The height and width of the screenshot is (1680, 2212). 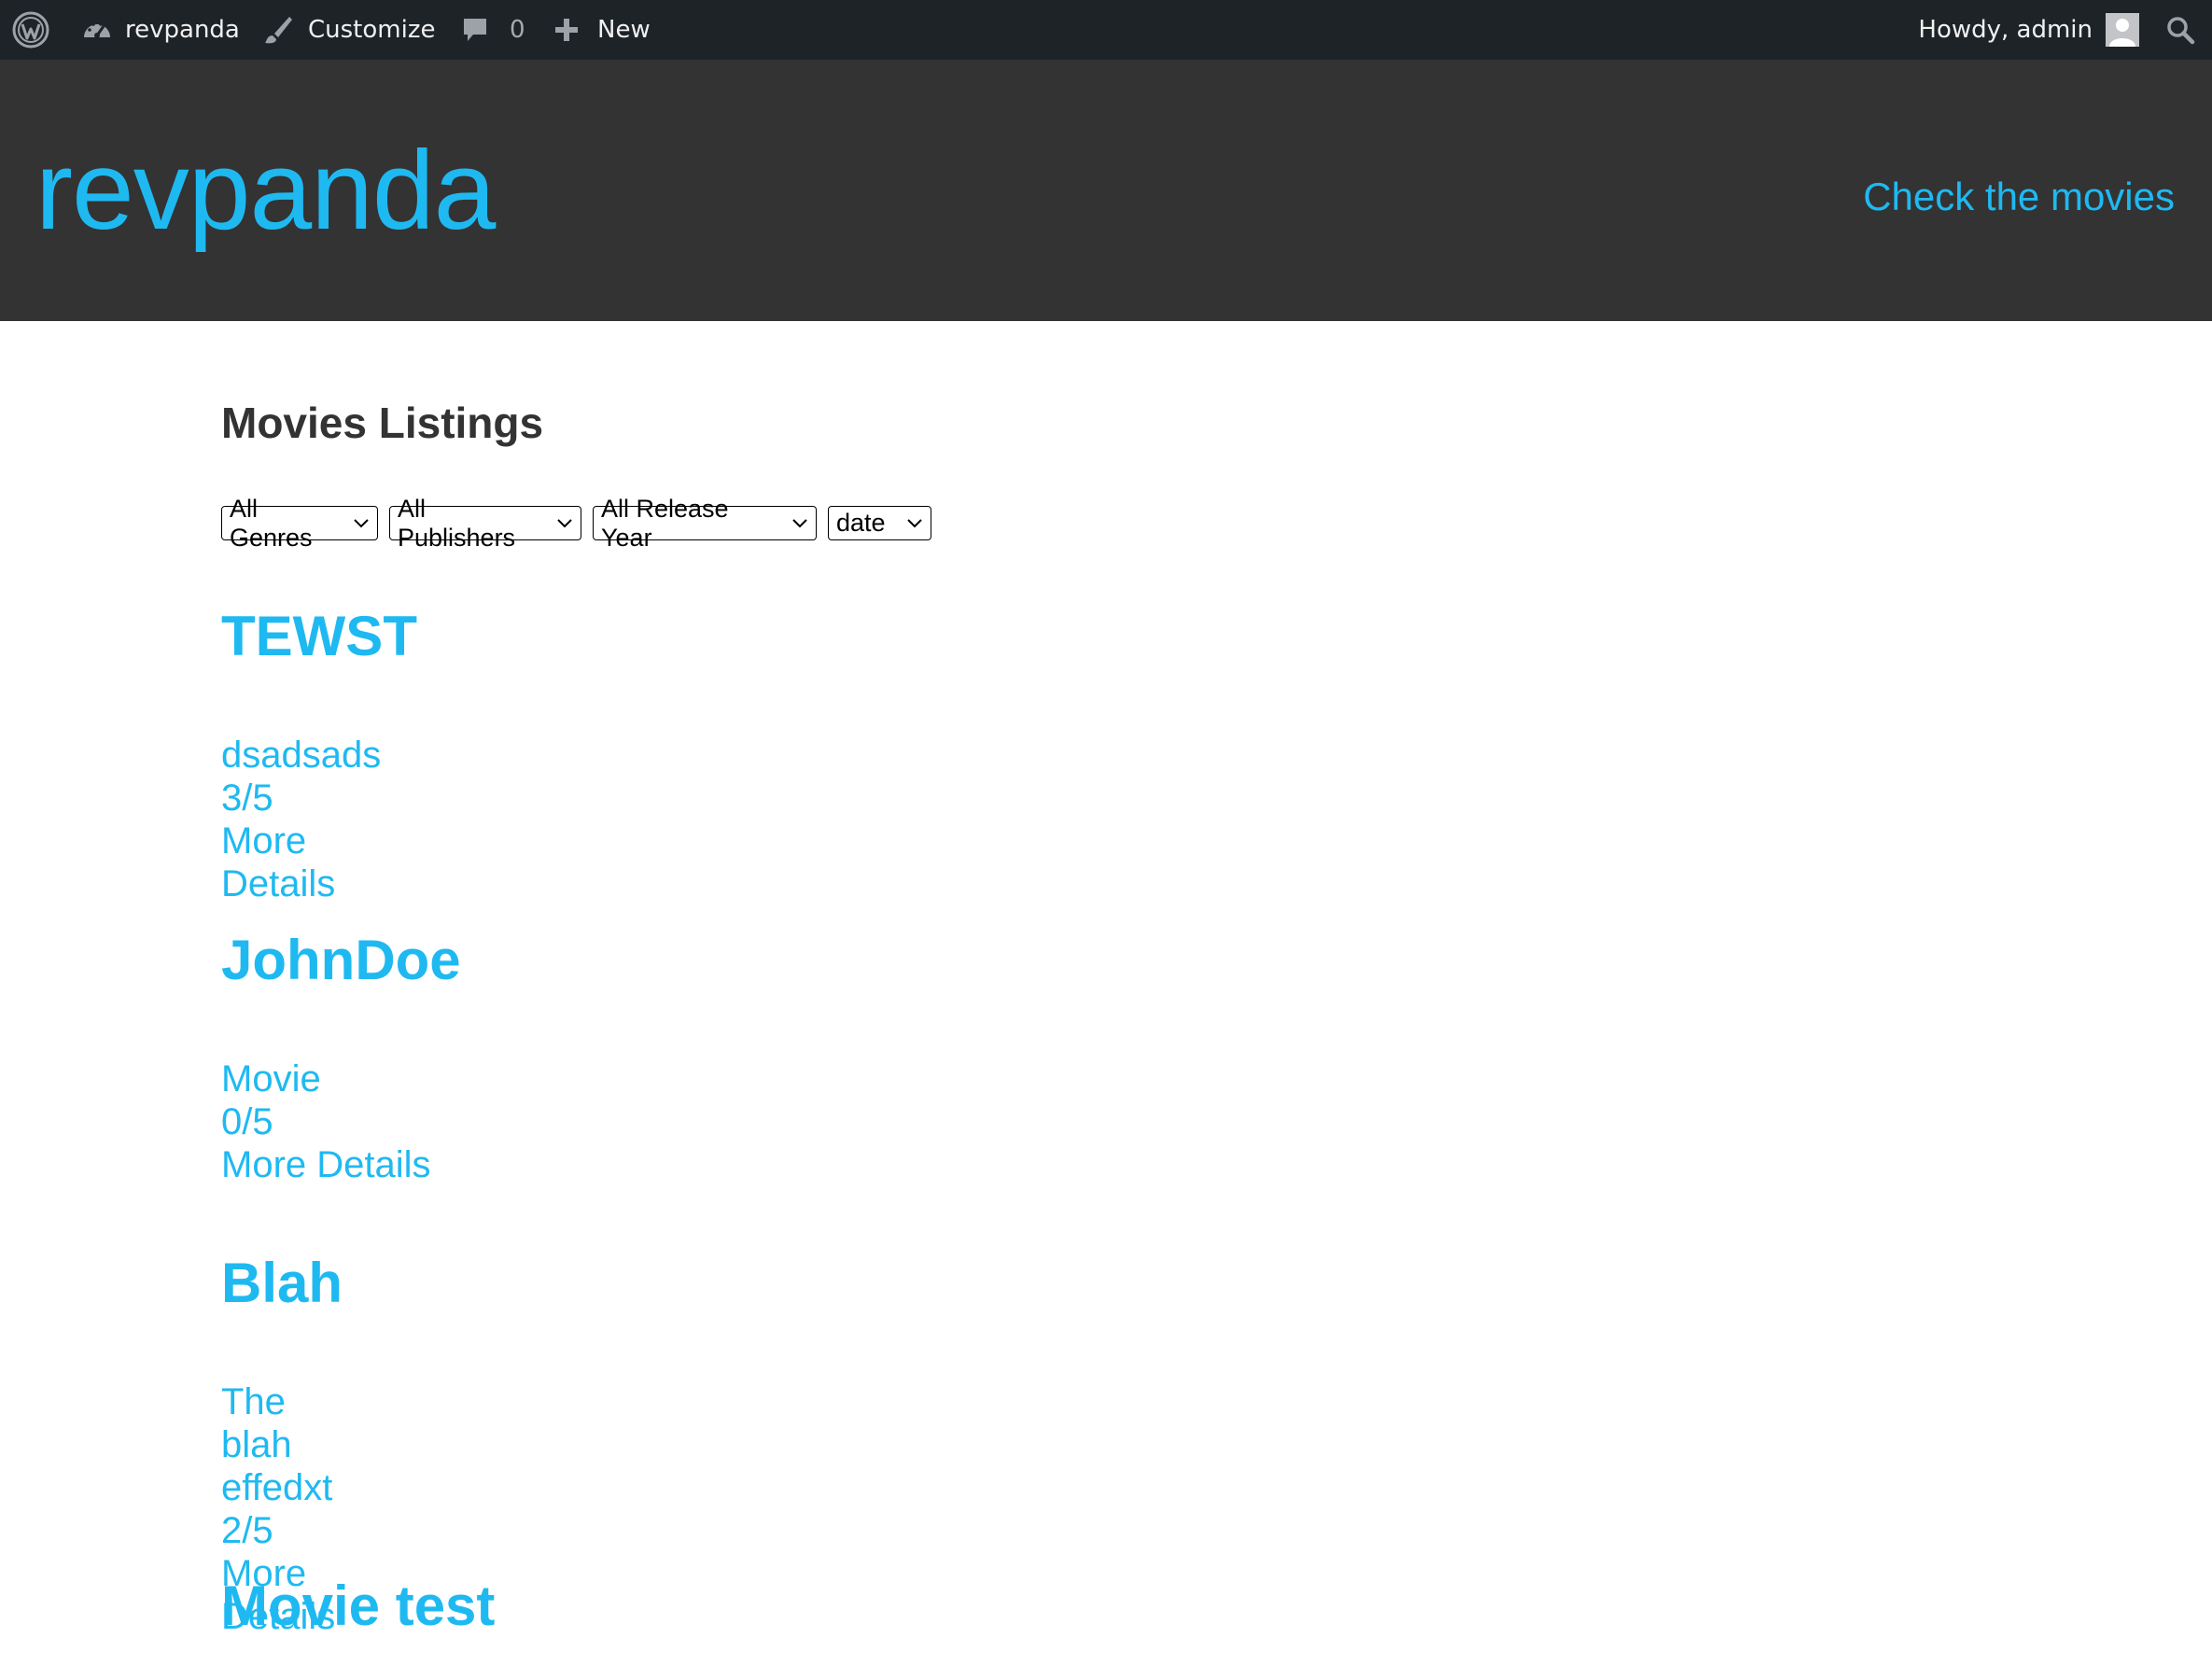 What do you see at coordinates (271, 523) in the screenshot?
I see `genre-filter-value: All Genres` at bounding box center [271, 523].